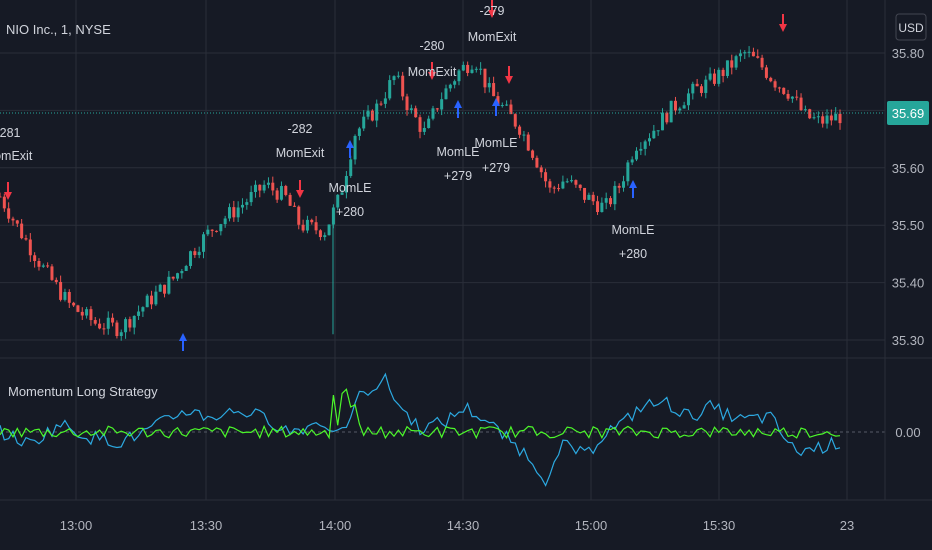 The image size is (932, 550). What do you see at coordinates (463, 525) in the screenshot?
I see `time-tick-label: 14:30` at bounding box center [463, 525].